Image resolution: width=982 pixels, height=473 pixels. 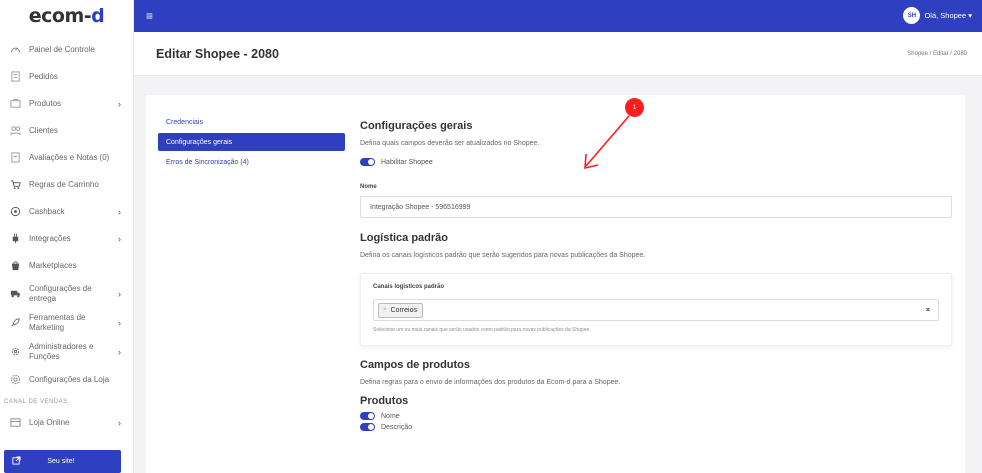 I want to click on product-description-label: Descrição, so click(x=397, y=427).